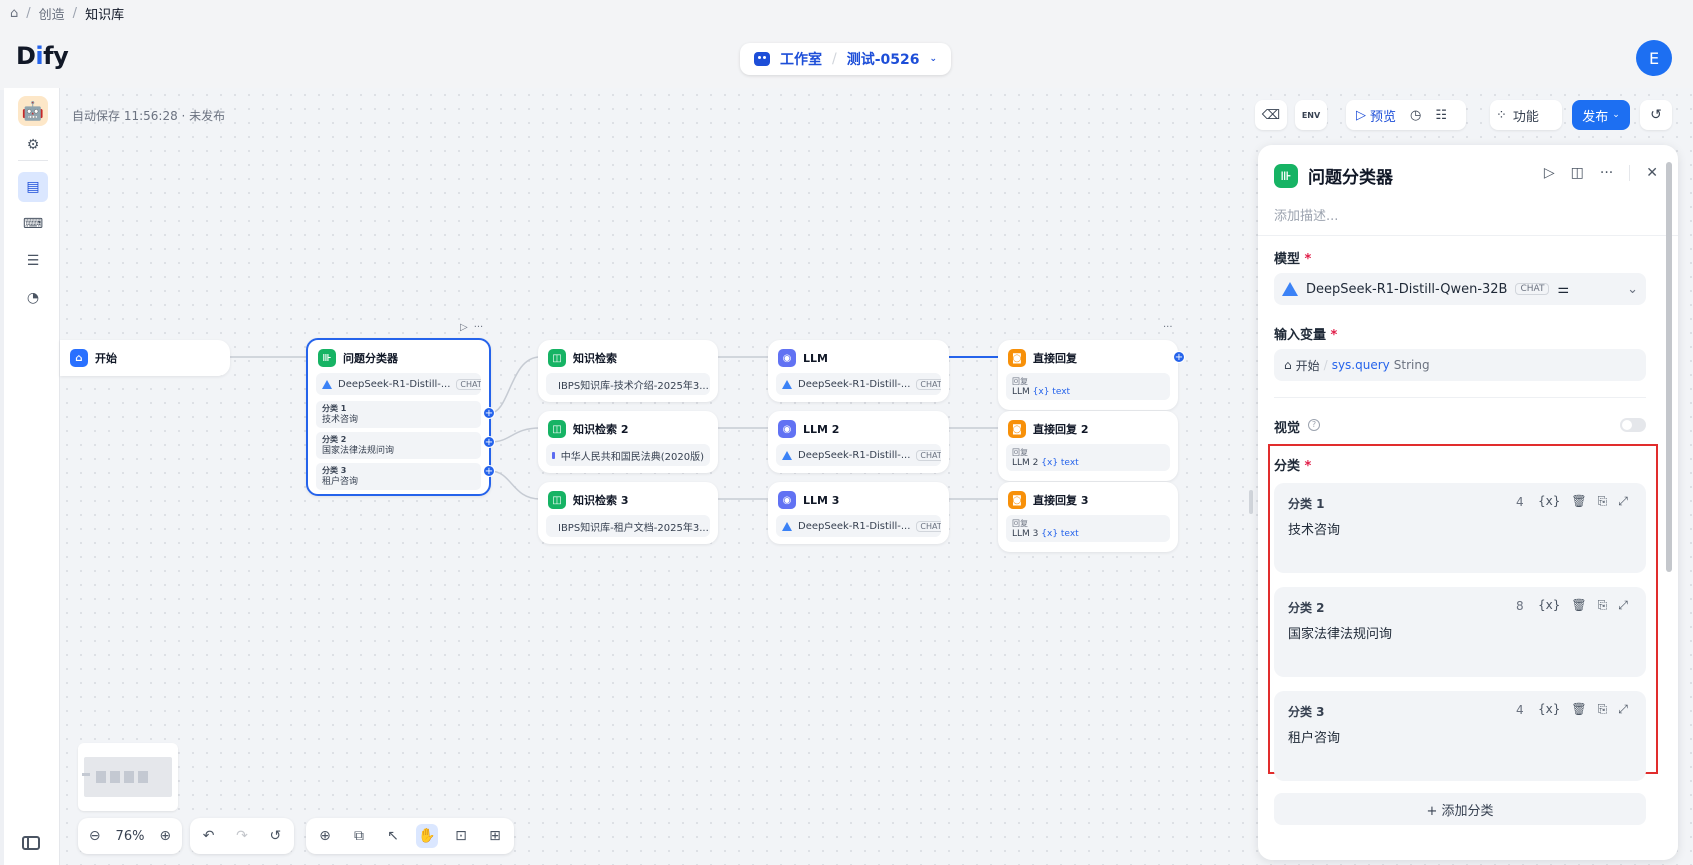 Image resolution: width=1693 pixels, height=865 pixels. I want to click on class-text-input: 租户咨询, so click(1314, 736).